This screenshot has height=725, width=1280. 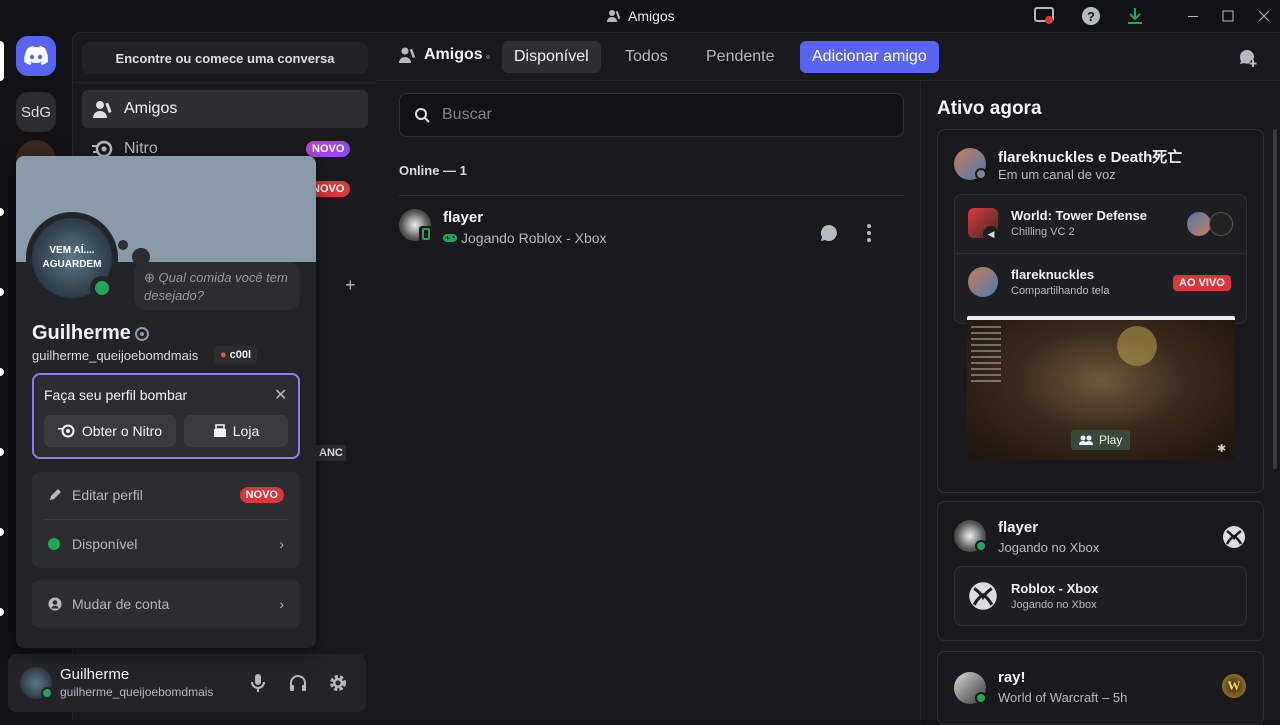 What do you see at coordinates (646, 57) in the screenshot?
I see `tab-all: Todos` at bounding box center [646, 57].